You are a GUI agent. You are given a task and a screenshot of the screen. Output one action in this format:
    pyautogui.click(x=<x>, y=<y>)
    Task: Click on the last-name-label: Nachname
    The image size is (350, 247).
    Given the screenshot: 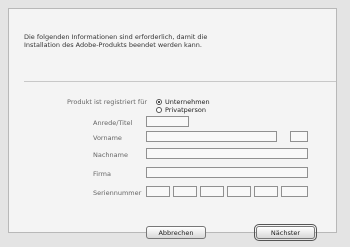 What is the action you would take?
    pyautogui.click(x=110, y=155)
    